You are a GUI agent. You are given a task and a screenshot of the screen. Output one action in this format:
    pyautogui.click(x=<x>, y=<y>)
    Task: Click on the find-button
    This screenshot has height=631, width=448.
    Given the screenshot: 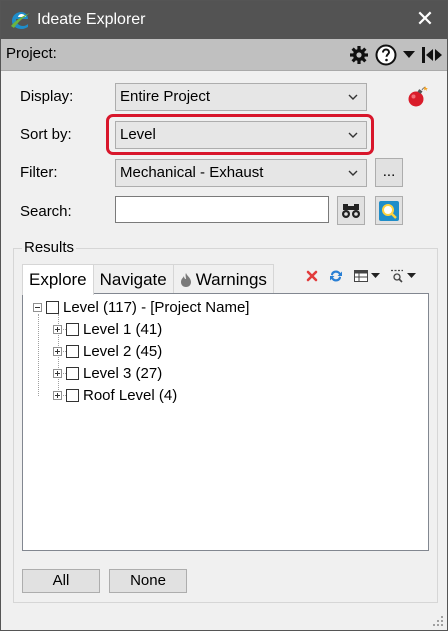 What is the action you would take?
    pyautogui.click(x=351, y=210)
    